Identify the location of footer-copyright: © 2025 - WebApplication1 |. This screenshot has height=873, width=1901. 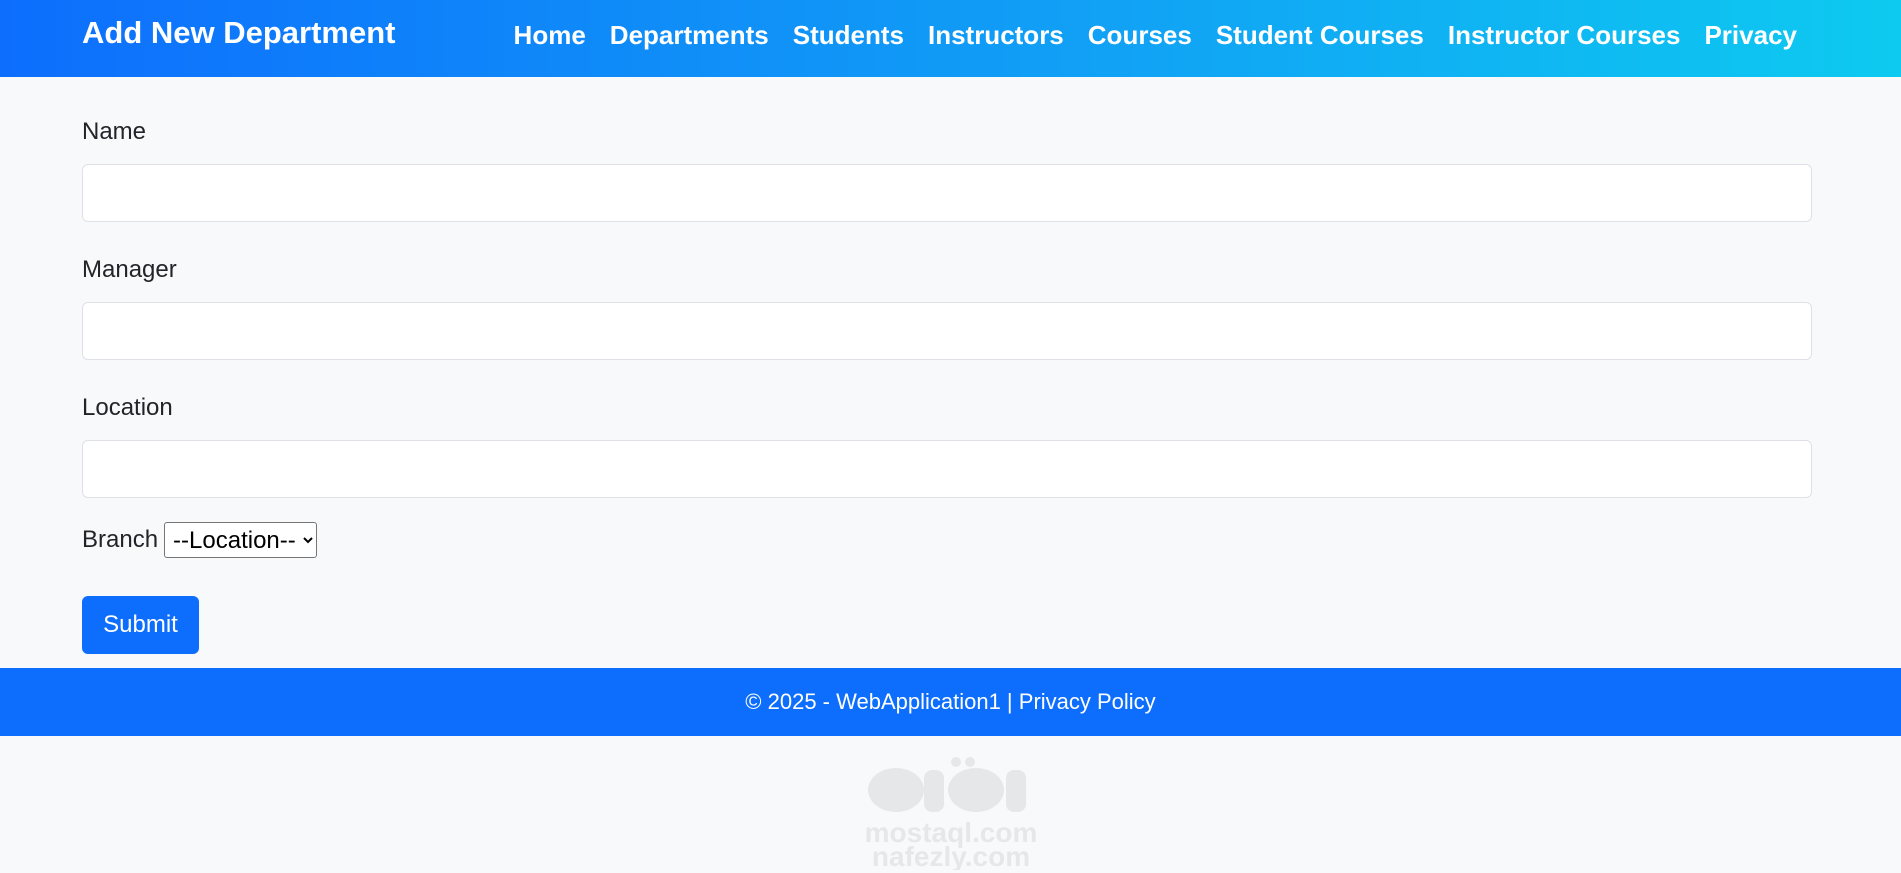
(879, 701).